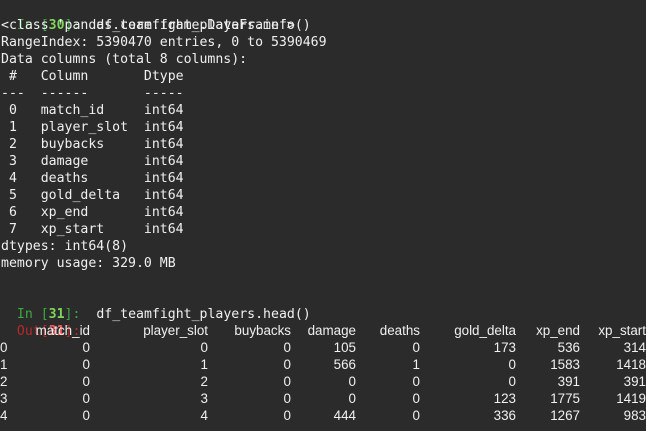  I want to click on table-cell: 1583, so click(565, 364).